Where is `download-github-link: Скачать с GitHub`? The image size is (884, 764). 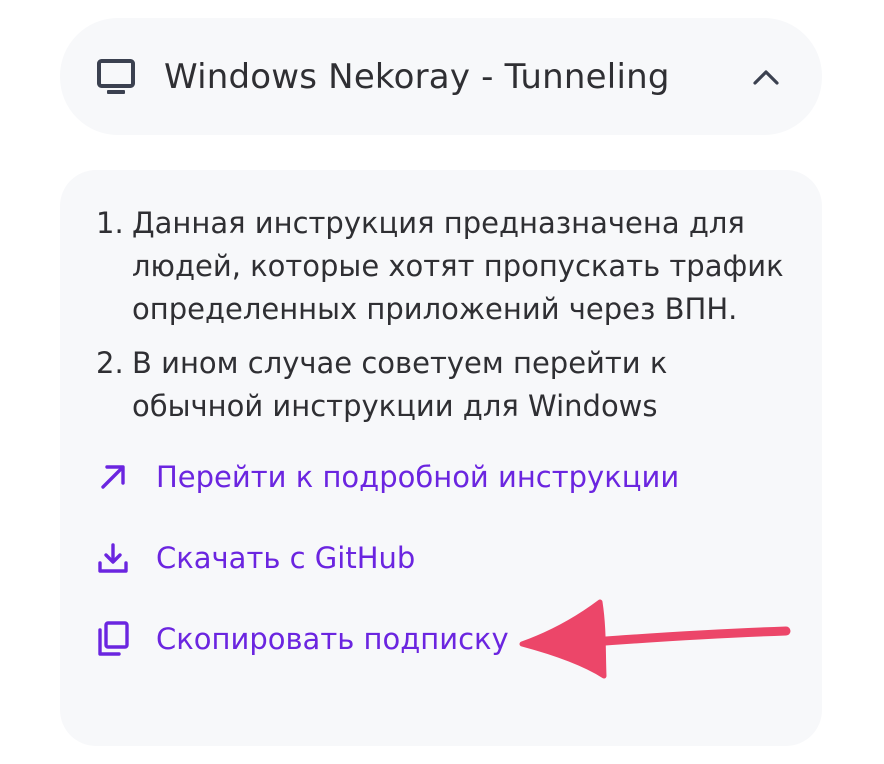
download-github-link: Скачать с GitHub is located at coordinates (255, 558).